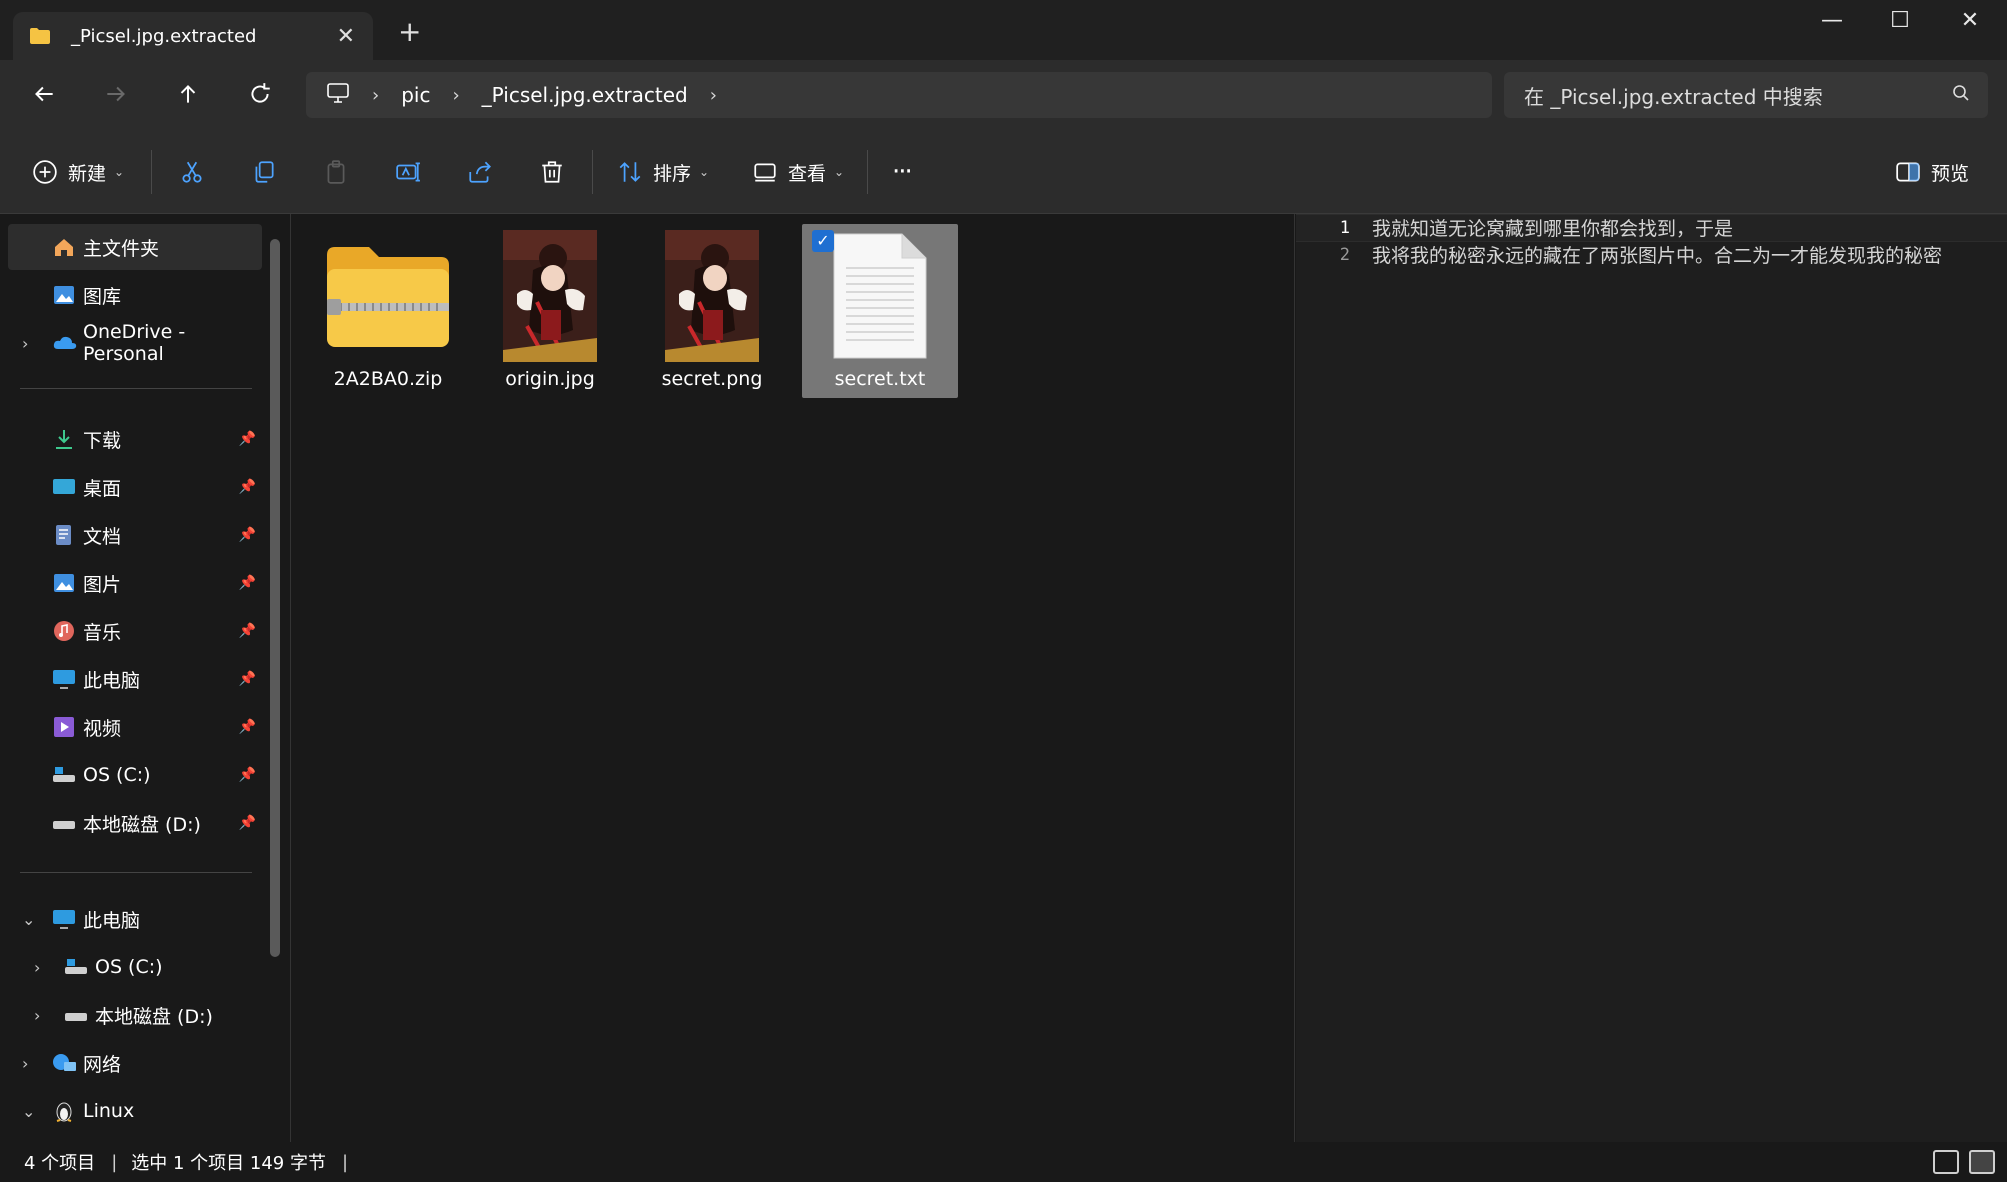 The image size is (2007, 1182). Describe the element at coordinates (135, 775) in the screenshot. I see `sidebar-item-drive-c-quick: OS (C:) 📌` at that location.